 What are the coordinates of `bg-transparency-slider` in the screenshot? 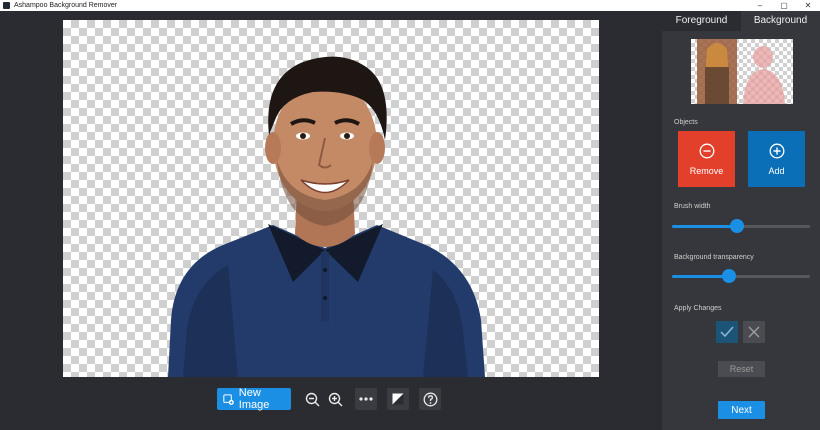 It's located at (741, 276).